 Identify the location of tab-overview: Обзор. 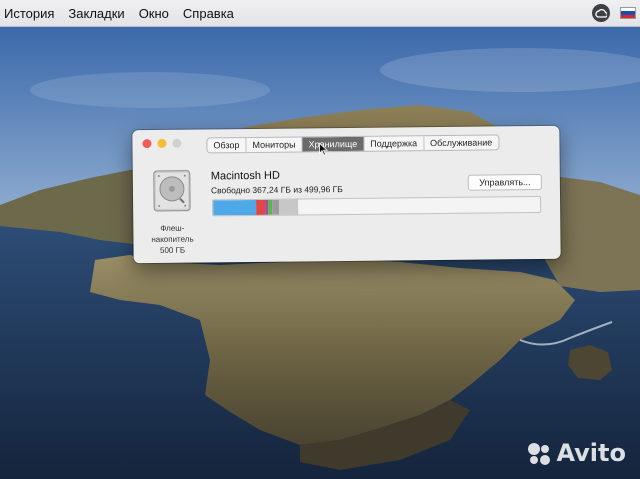
(227, 145).